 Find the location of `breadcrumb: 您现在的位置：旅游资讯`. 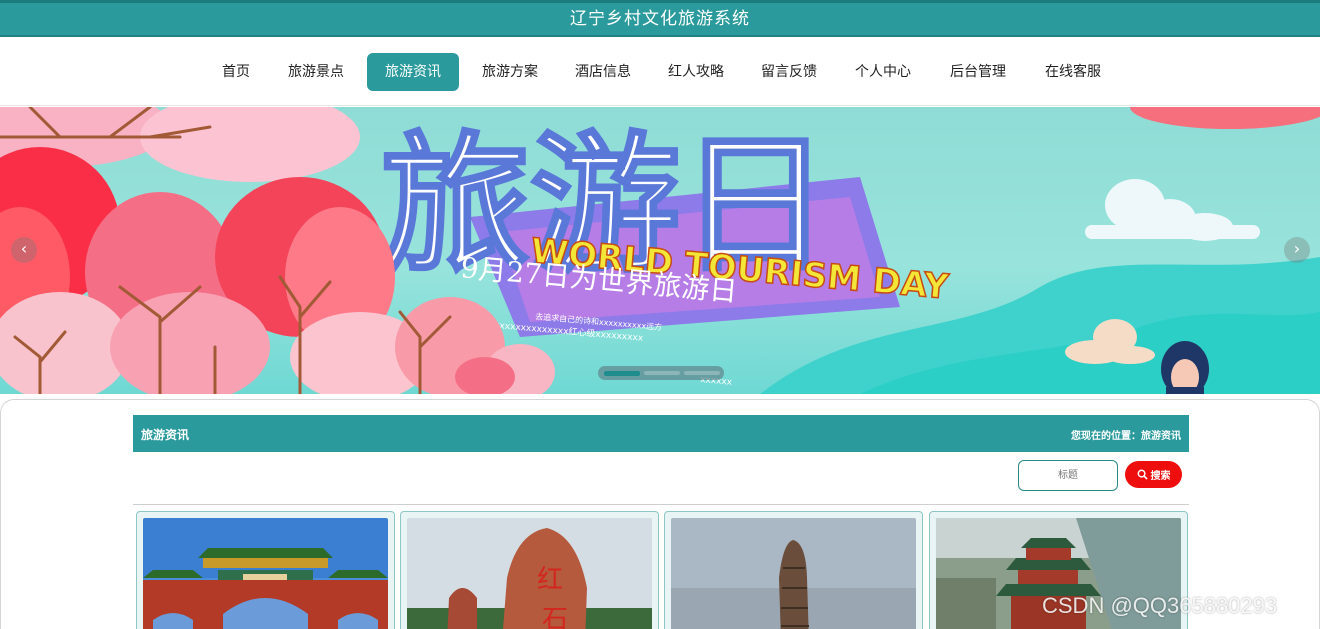

breadcrumb: 您现在的位置：旅游资讯 is located at coordinates (1126, 436).